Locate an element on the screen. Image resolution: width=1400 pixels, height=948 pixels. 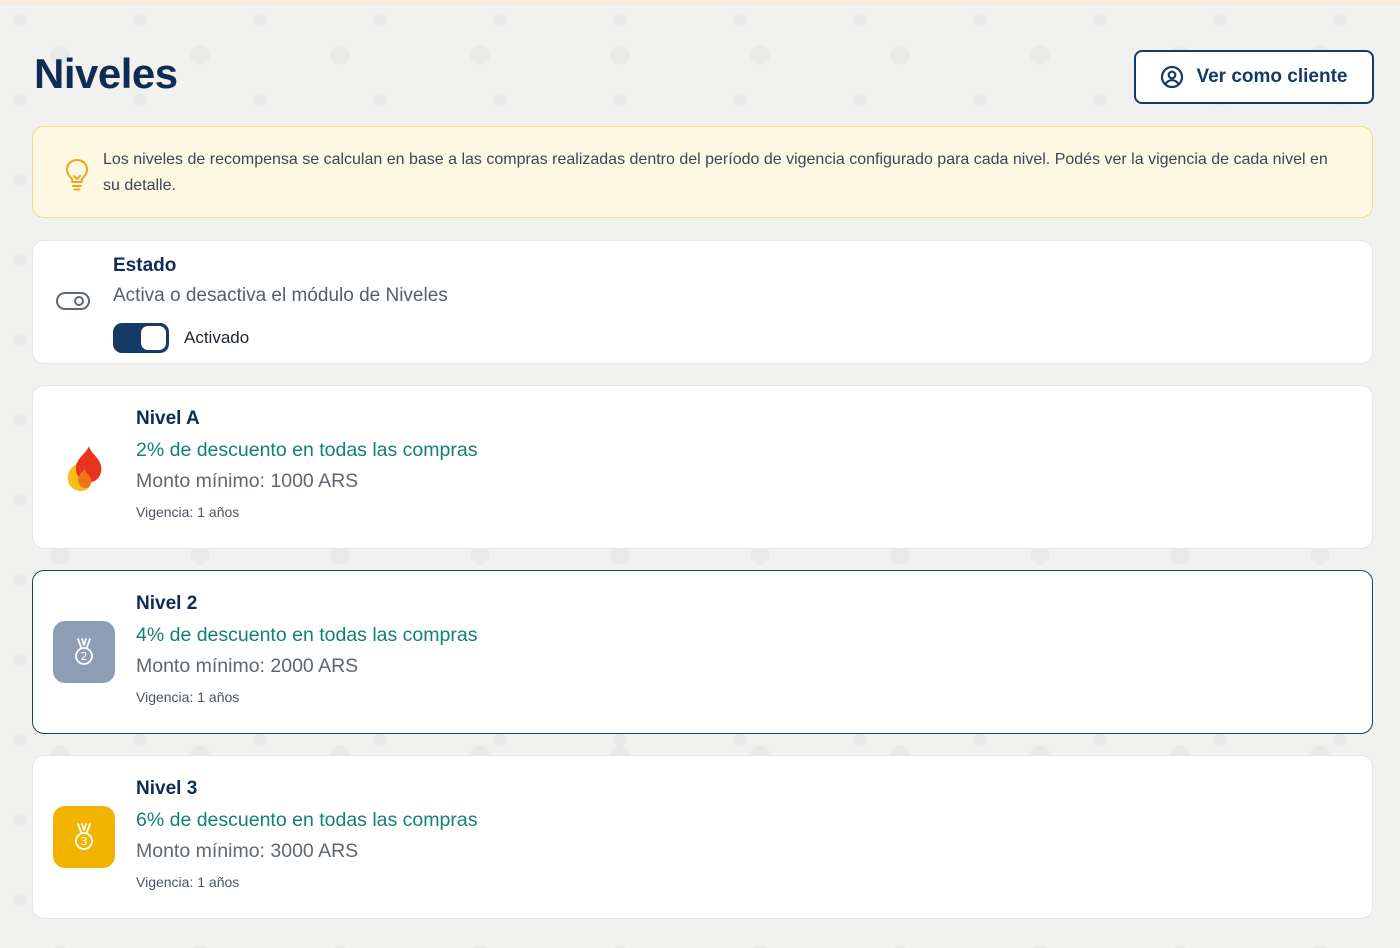
view-as-client-label: Ver como cliente is located at coordinates (1272, 76).